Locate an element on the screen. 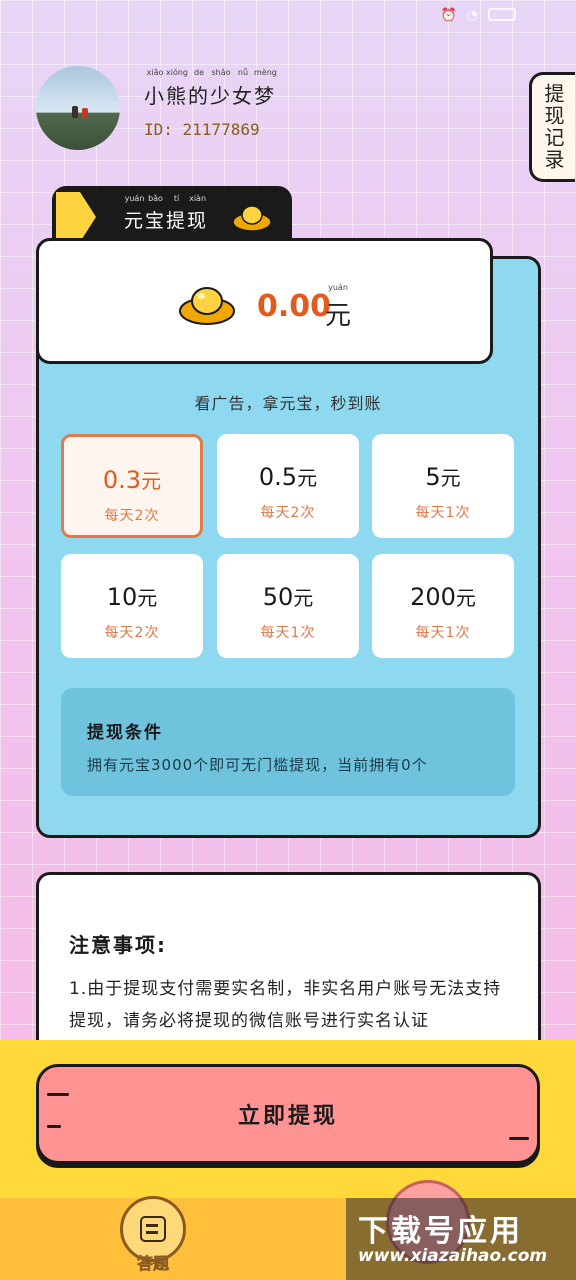  withdraw-option-0-3: 0.3元 每天2次 is located at coordinates (132, 486).